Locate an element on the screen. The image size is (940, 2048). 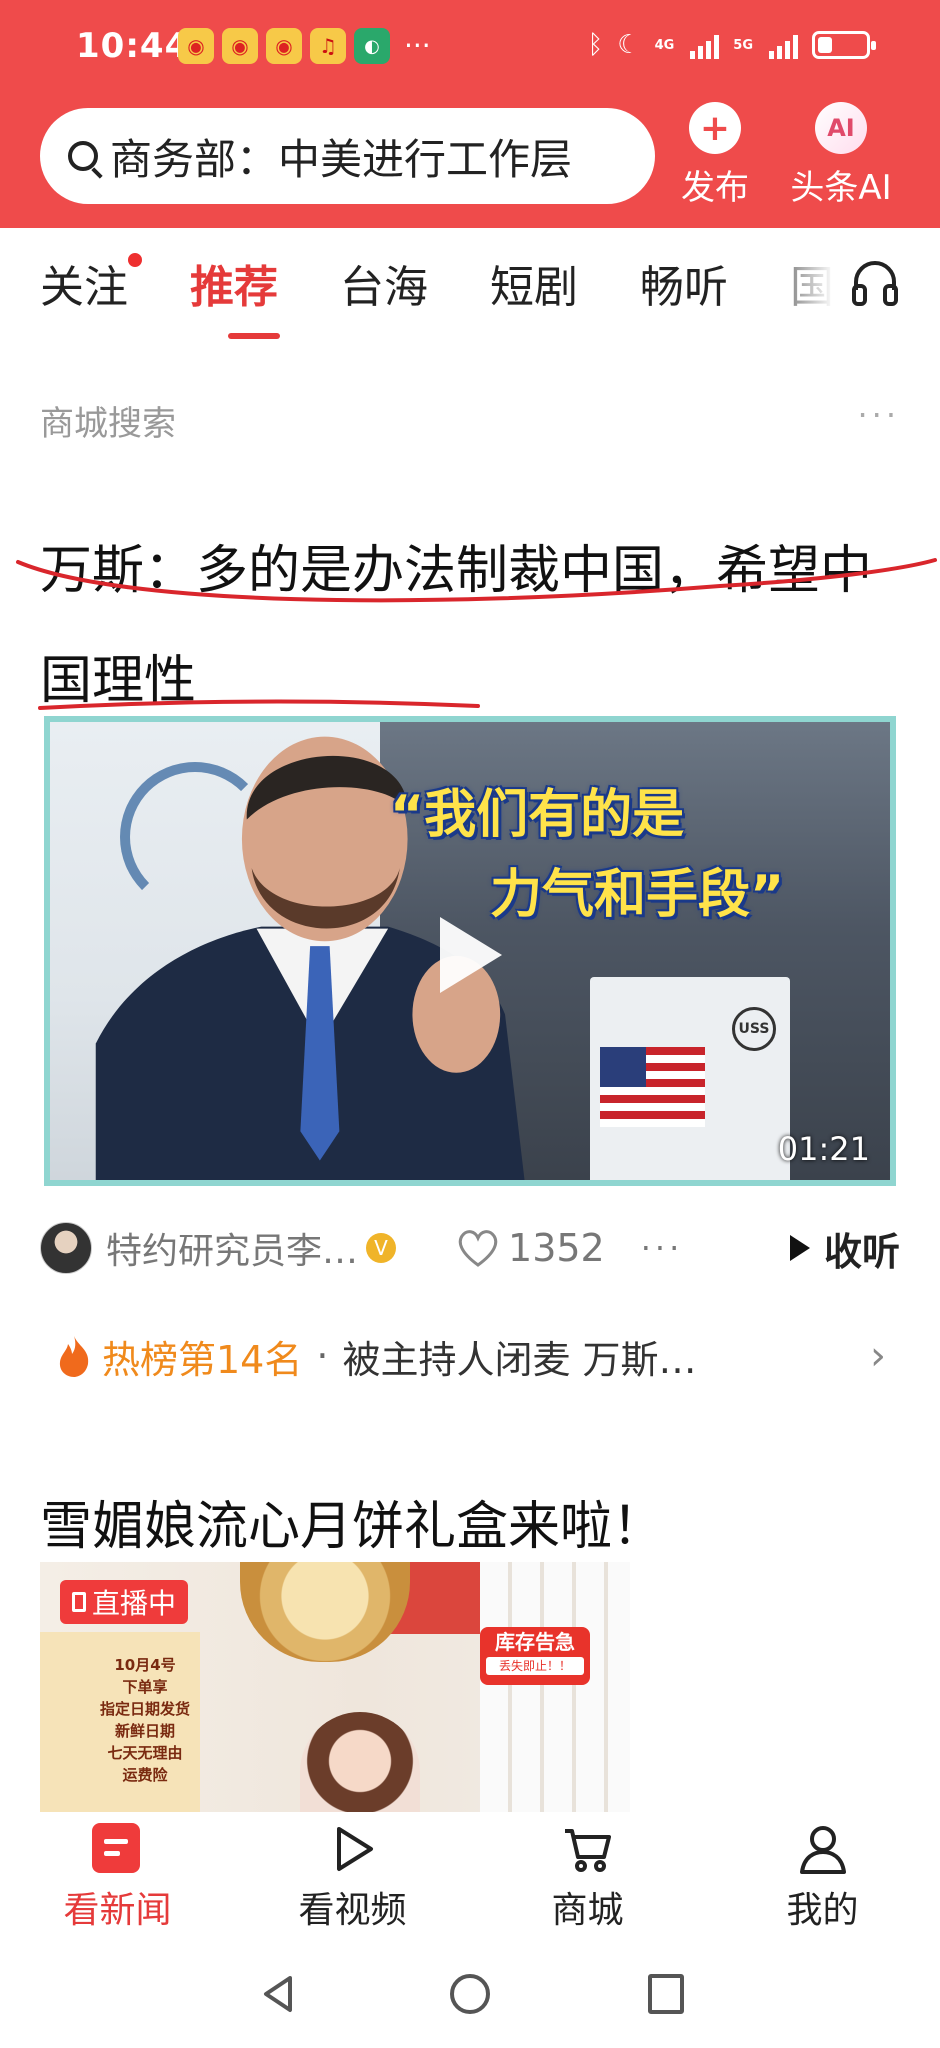
live-icon is located at coordinates (79, 1602).